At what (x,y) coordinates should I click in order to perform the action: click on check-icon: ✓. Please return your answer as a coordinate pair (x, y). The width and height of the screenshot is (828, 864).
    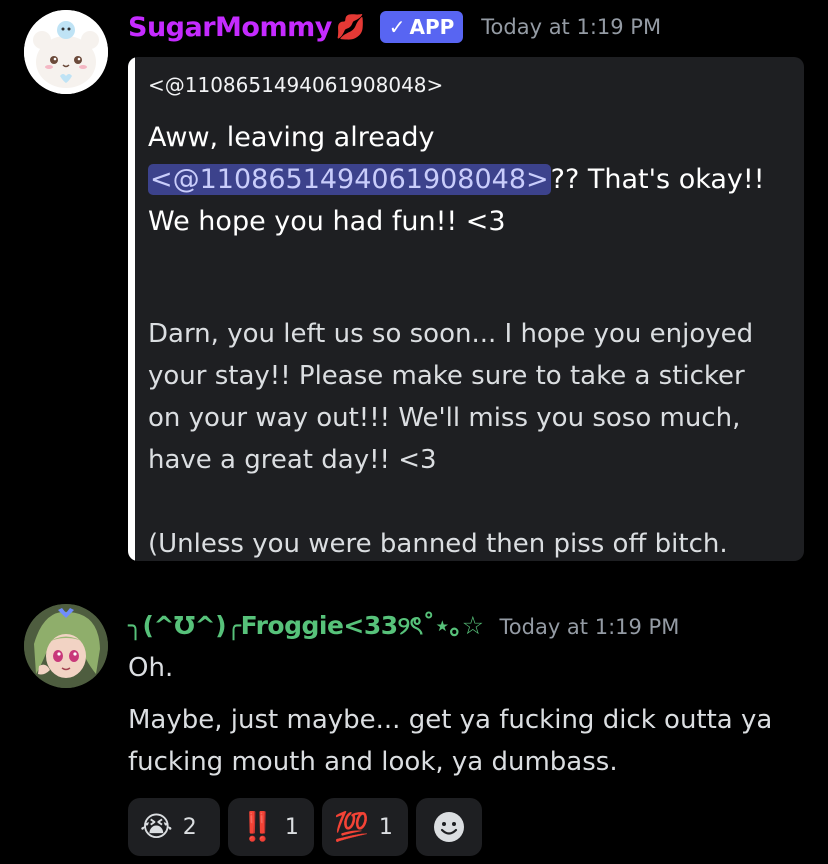
    Looking at the image, I should click on (397, 27).